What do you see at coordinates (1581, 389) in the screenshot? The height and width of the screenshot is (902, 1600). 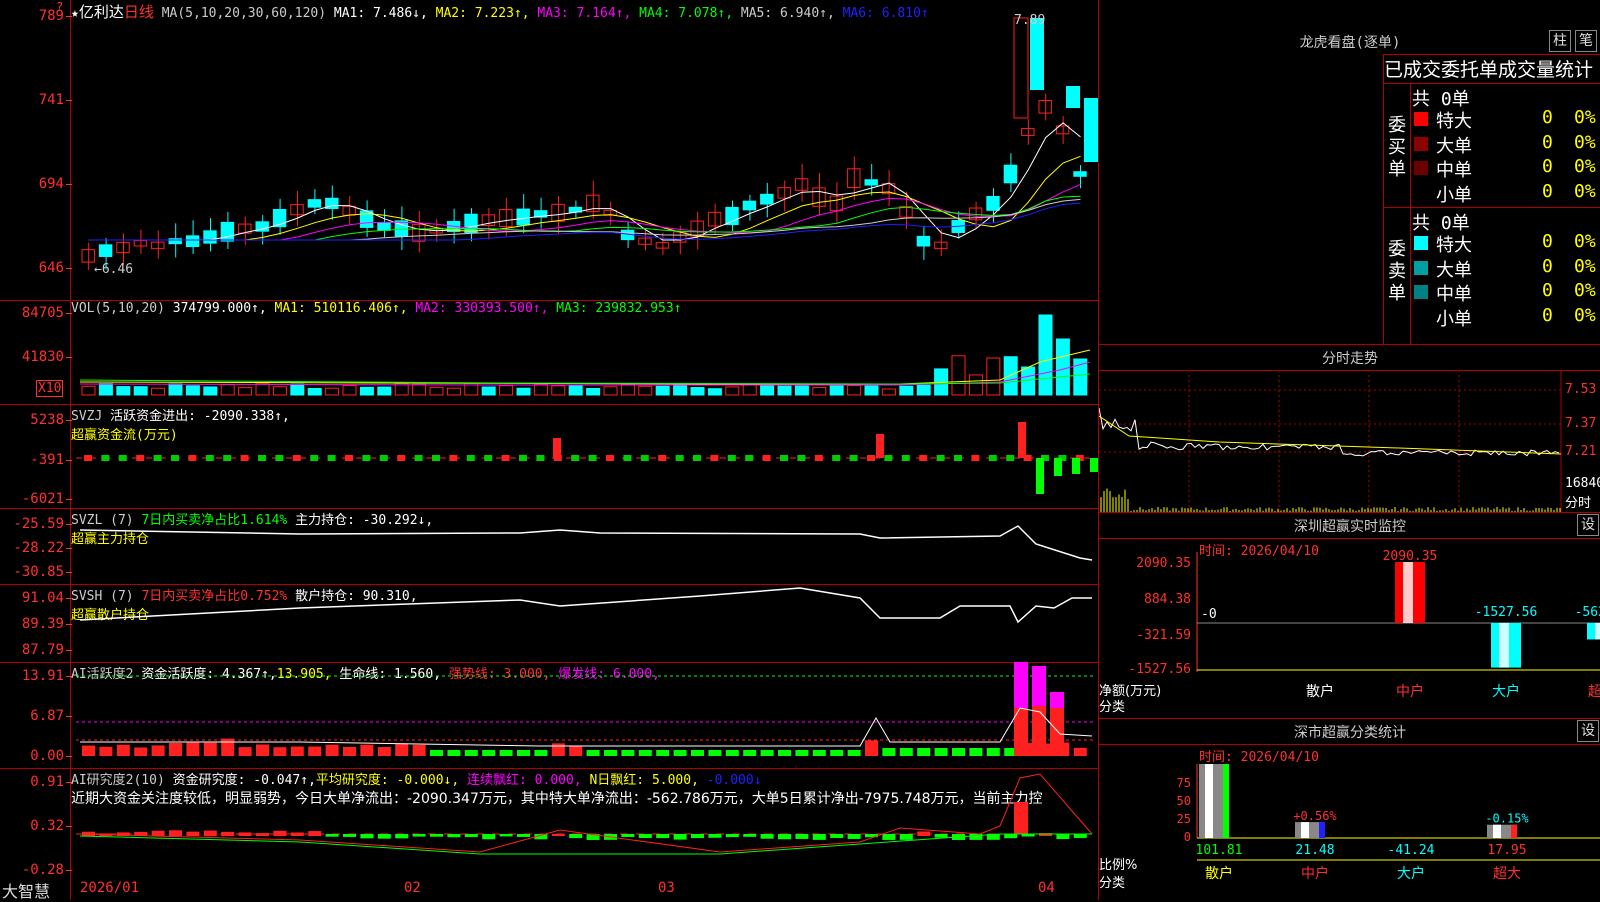 I see `fenshi-tick: 7.53` at bounding box center [1581, 389].